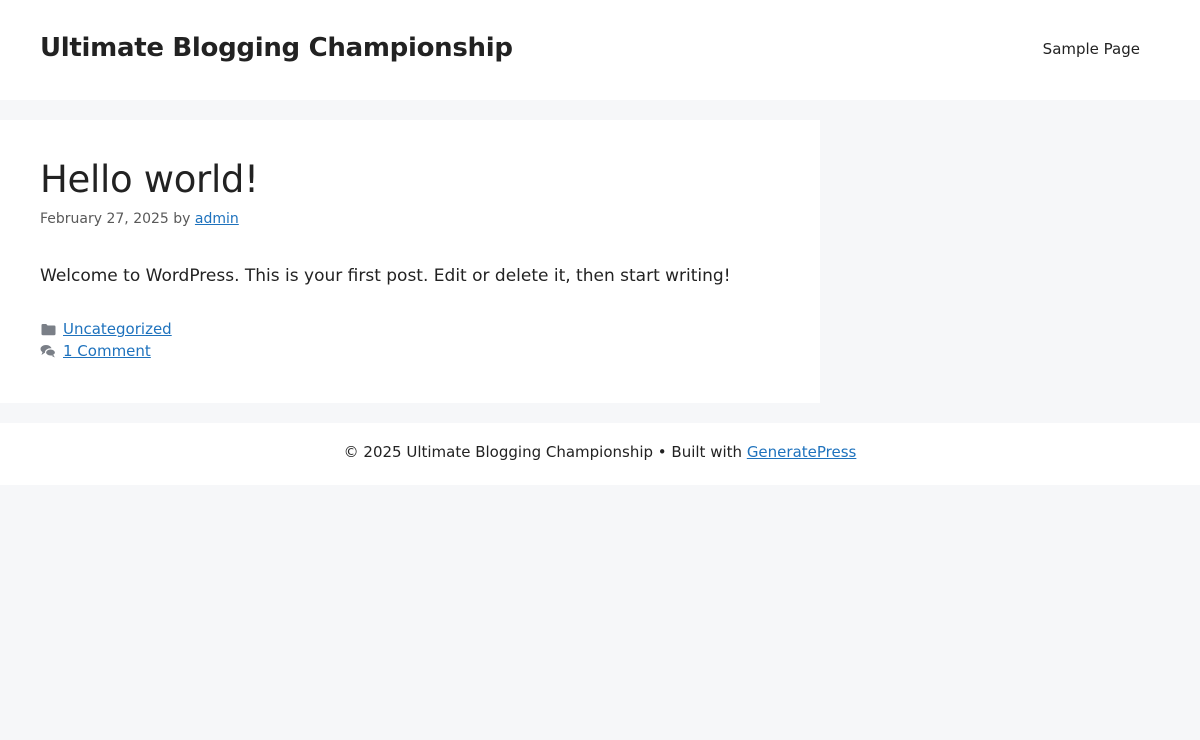 Image resolution: width=1200 pixels, height=740 pixels. What do you see at coordinates (149, 179) in the screenshot?
I see `post-title: Hello world!` at bounding box center [149, 179].